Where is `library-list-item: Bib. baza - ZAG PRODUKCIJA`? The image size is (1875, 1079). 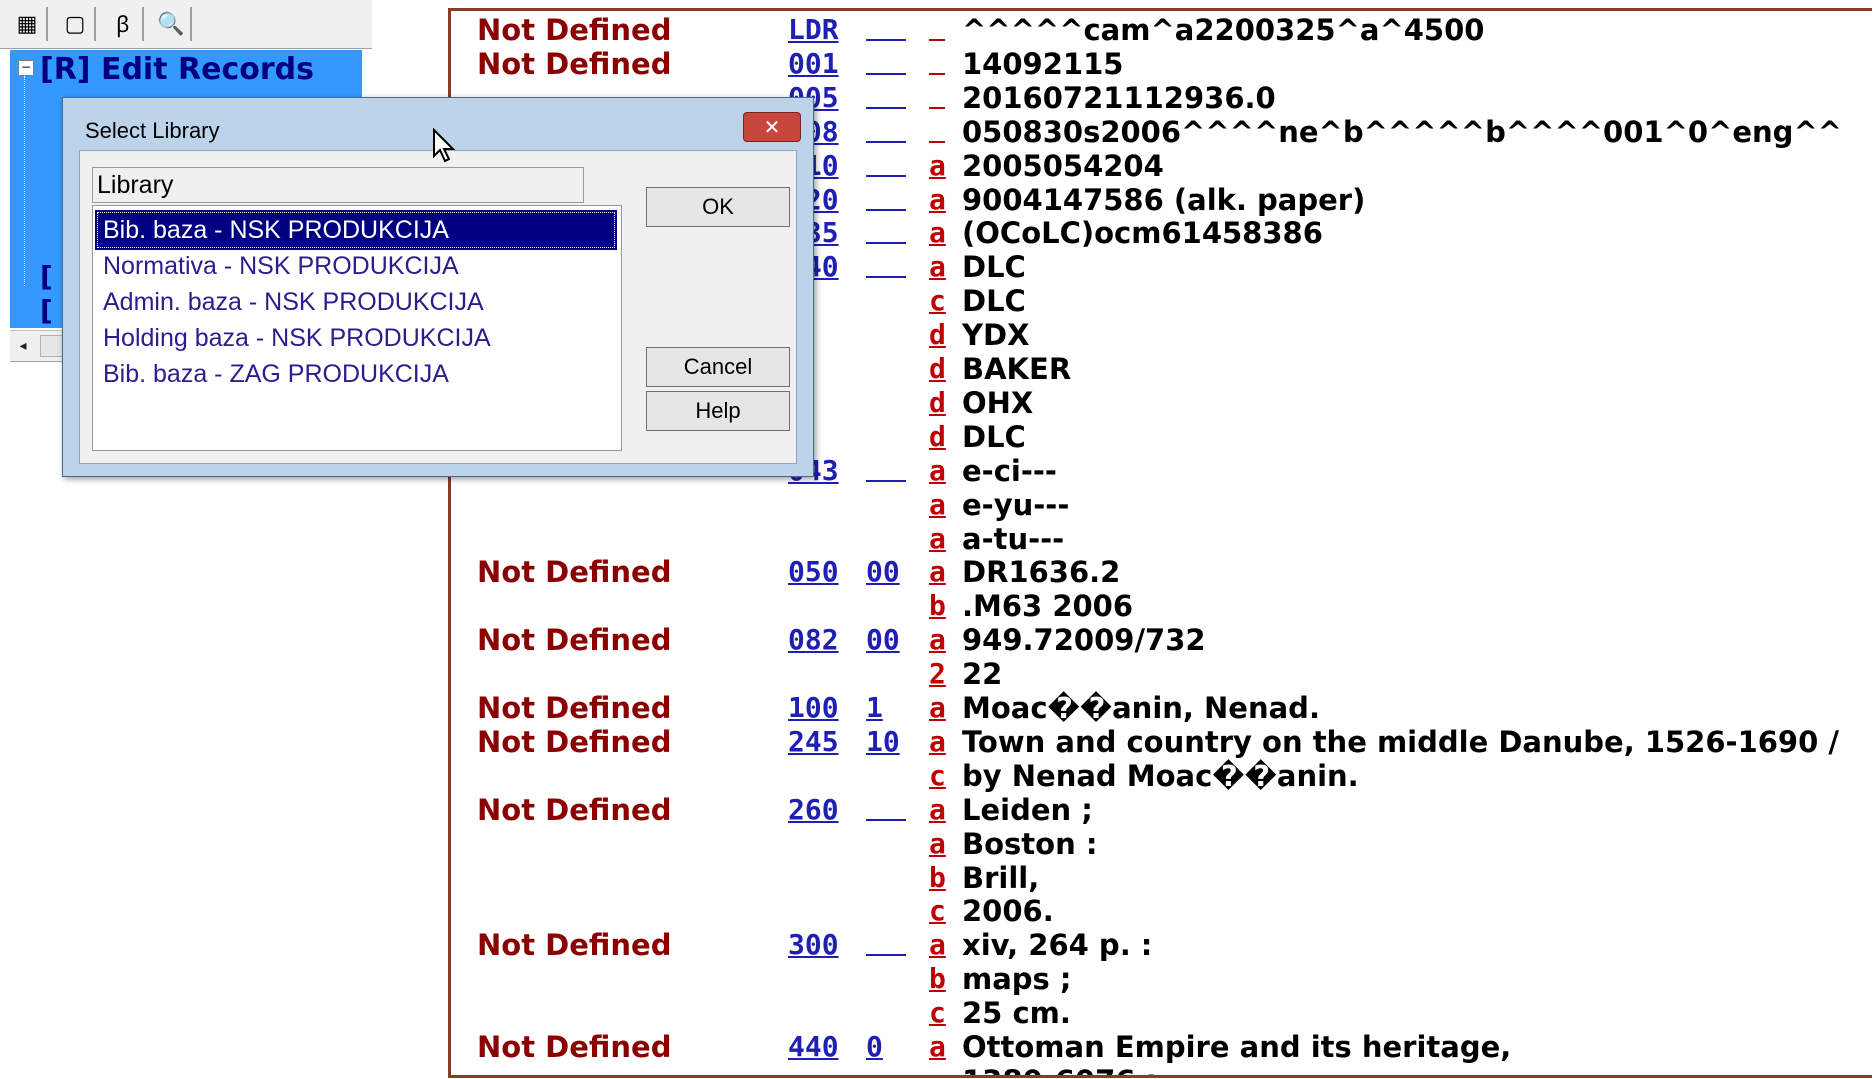
library-list-item: Bib. baza - ZAG PRODUKCIJA is located at coordinates (356, 374).